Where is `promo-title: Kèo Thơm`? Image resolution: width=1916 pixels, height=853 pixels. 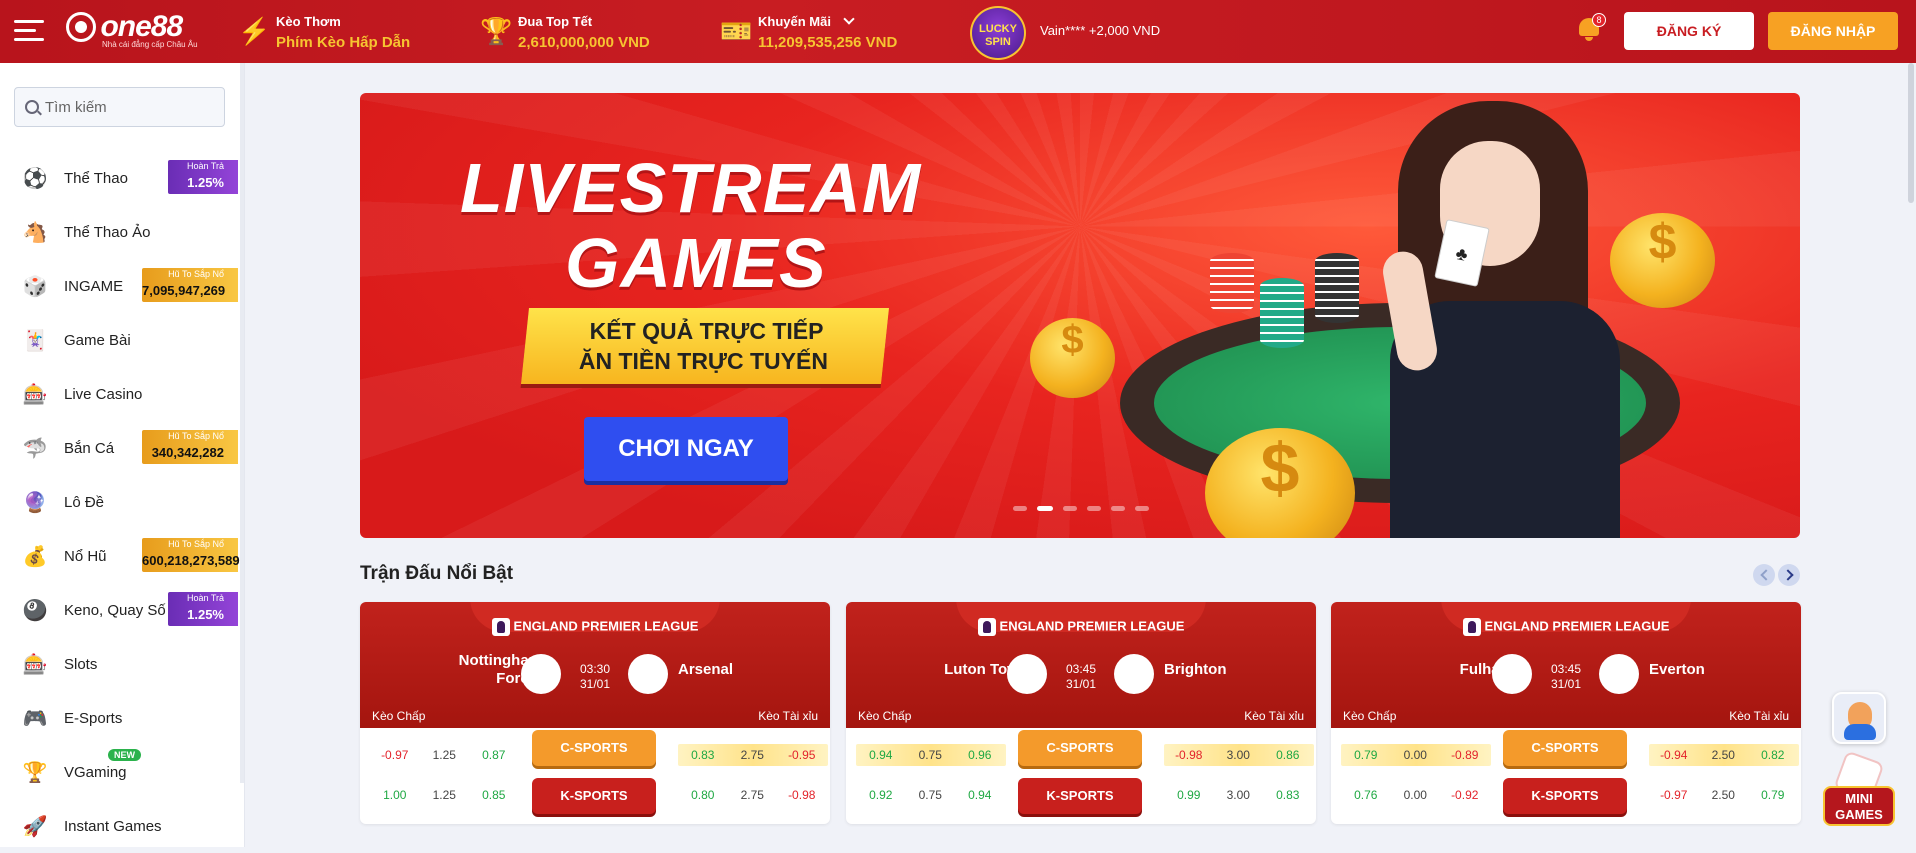
promo-title: Kèo Thơm is located at coordinates (308, 21).